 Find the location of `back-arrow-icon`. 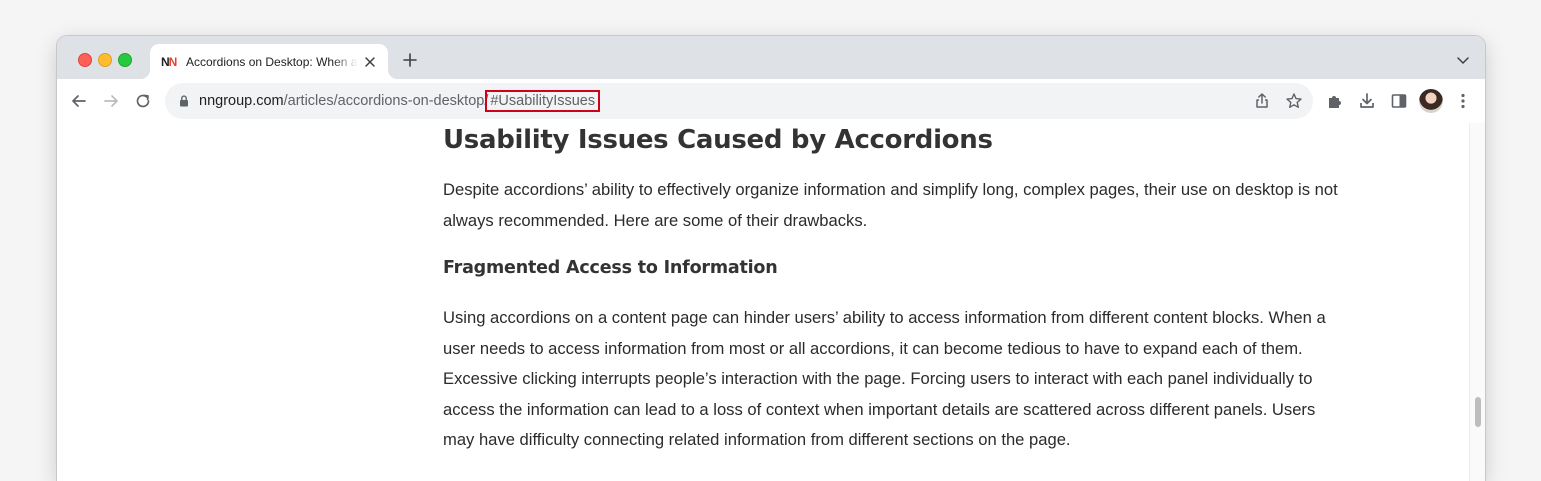

back-arrow-icon is located at coordinates (79, 101).